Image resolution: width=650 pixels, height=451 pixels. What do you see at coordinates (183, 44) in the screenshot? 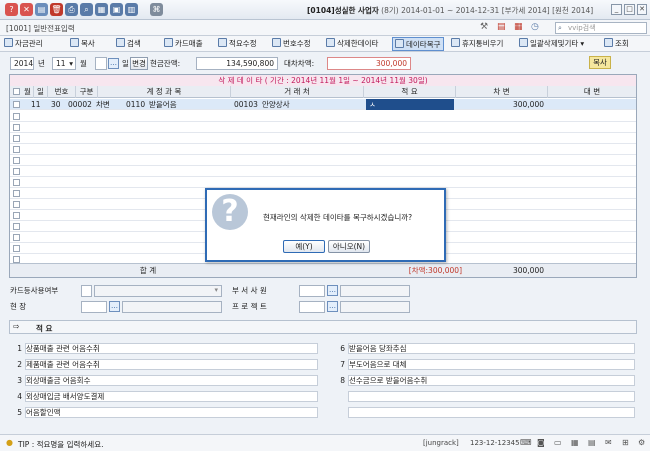
I see `tool-card-sales: 카드매출` at bounding box center [183, 44].